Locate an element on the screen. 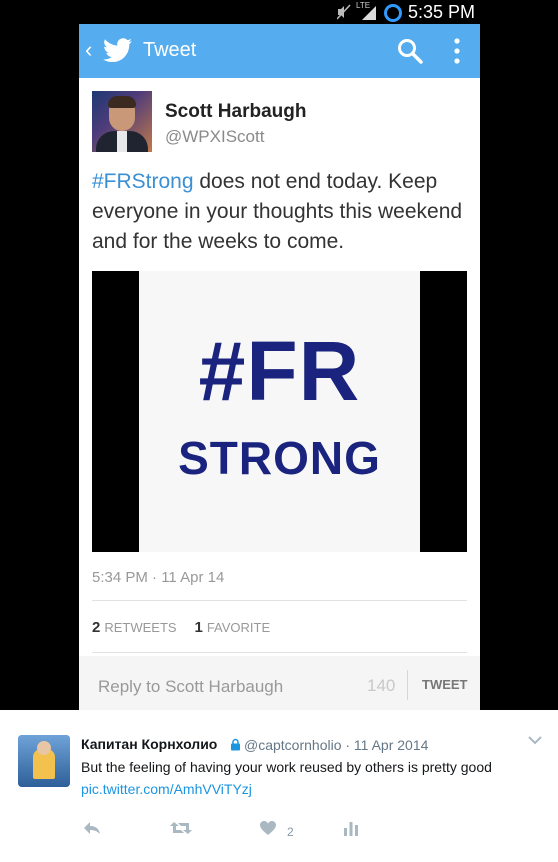  app-bar-title: Tweet is located at coordinates (170, 50).